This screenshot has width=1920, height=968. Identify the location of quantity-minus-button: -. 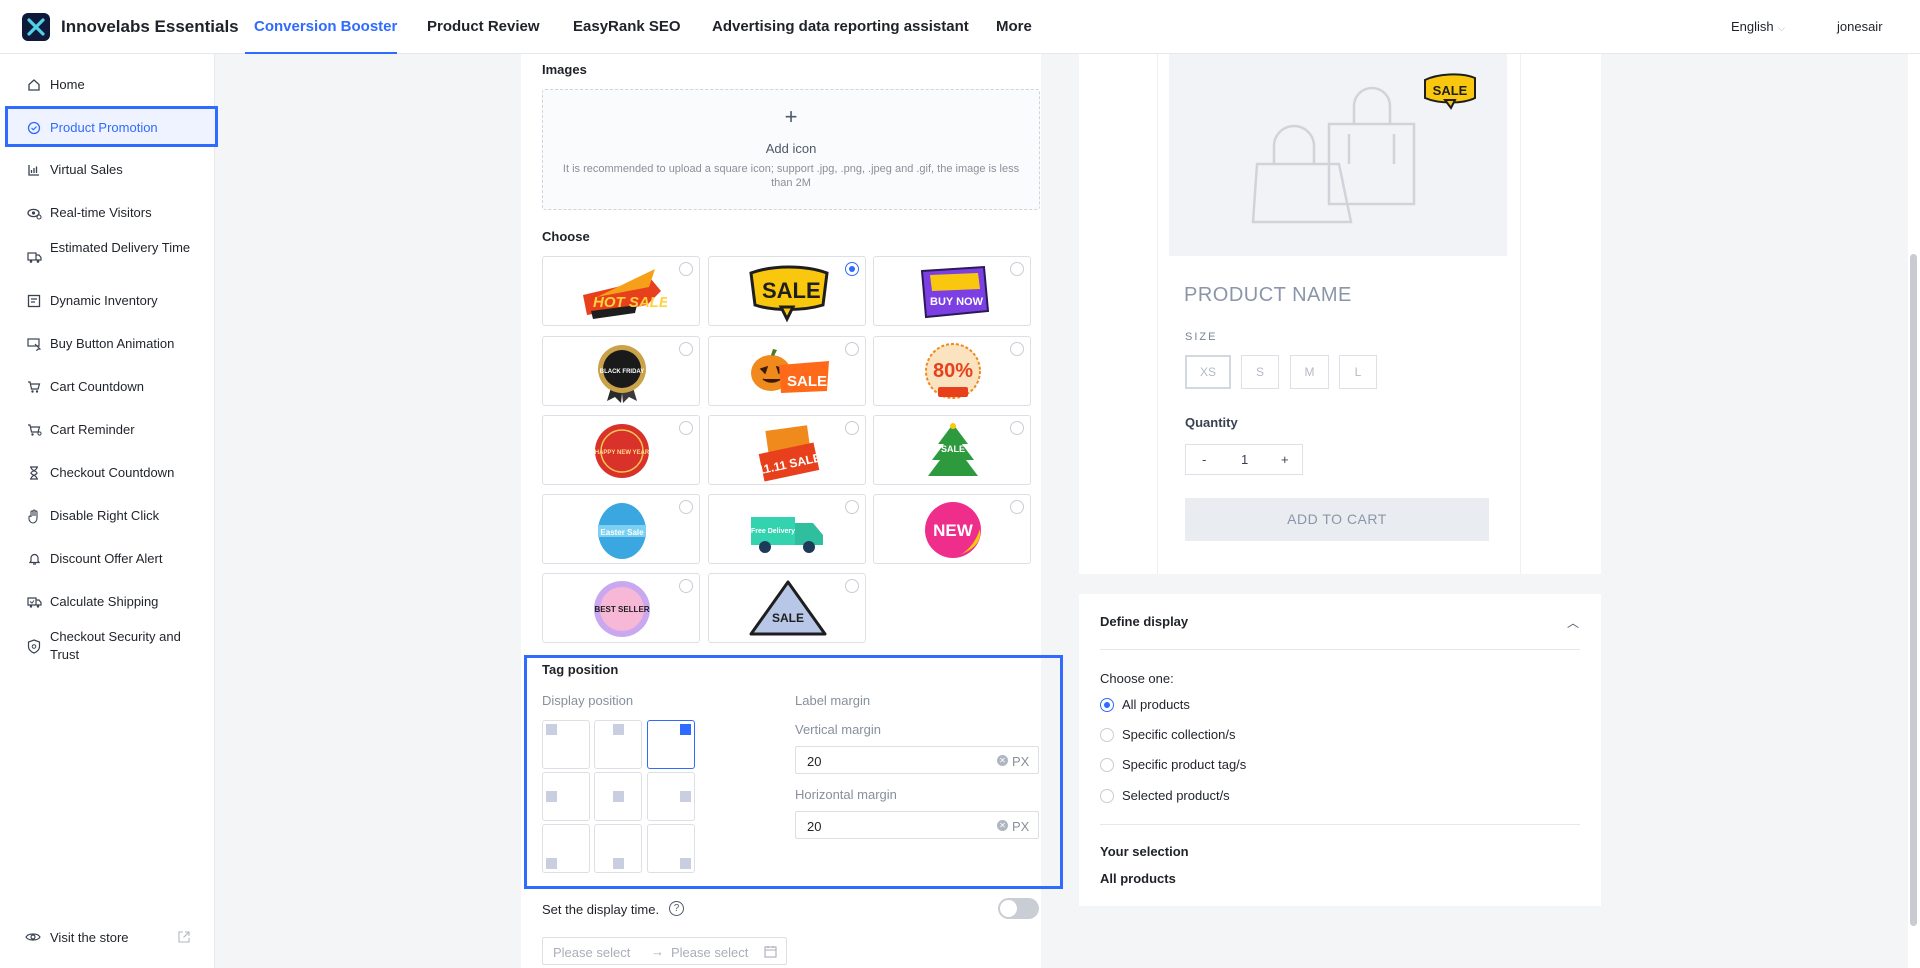
(1204, 459).